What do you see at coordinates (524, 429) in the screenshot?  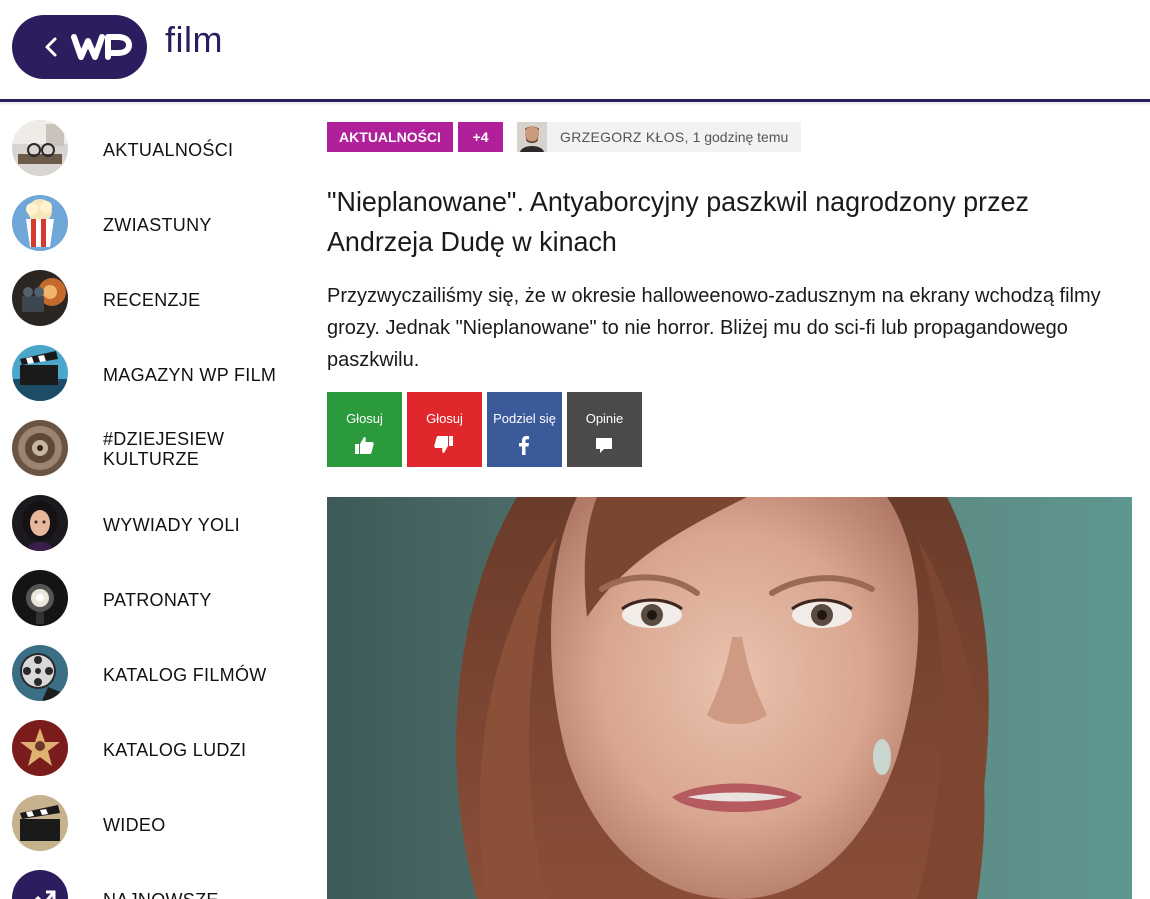 I see `share-facebook-button: Podziel się` at bounding box center [524, 429].